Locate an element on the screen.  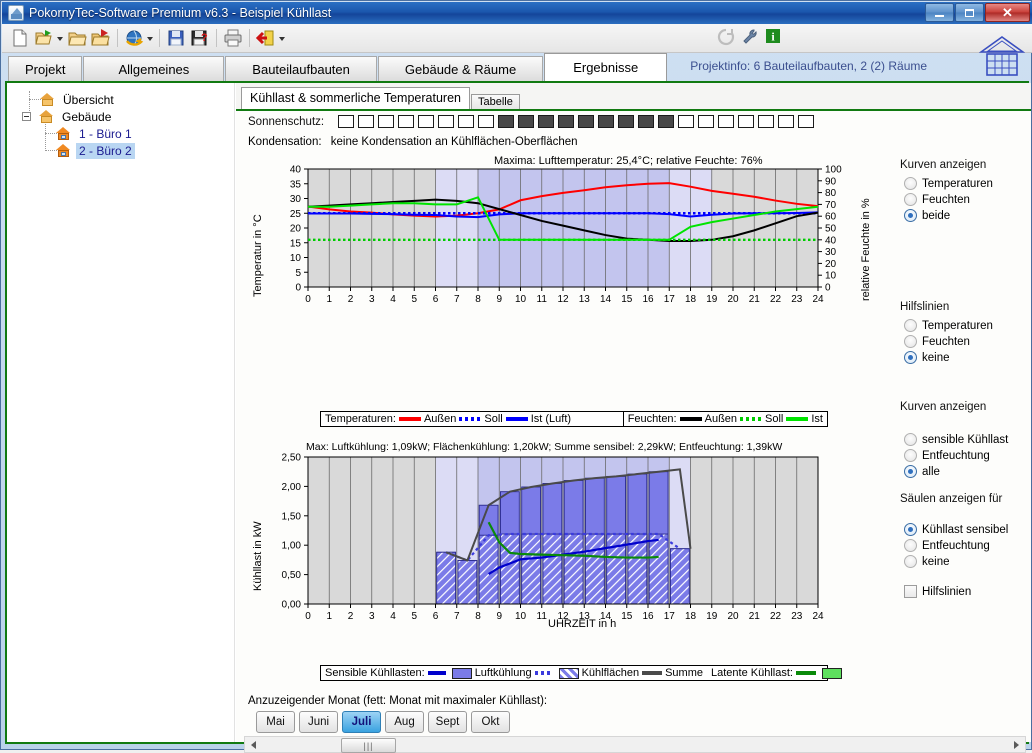
print-button is located at coordinates (233, 38).